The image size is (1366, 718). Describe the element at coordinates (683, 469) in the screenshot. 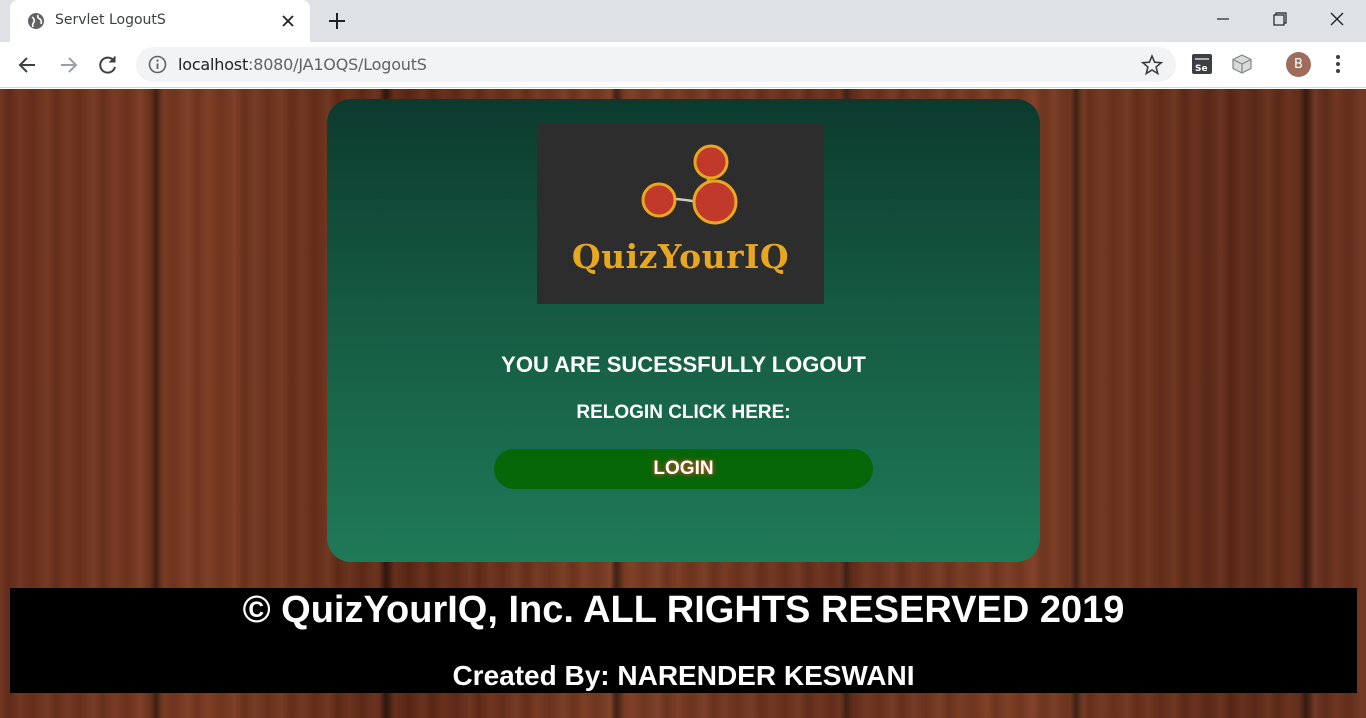

I see `login-button: LOGIN` at that location.